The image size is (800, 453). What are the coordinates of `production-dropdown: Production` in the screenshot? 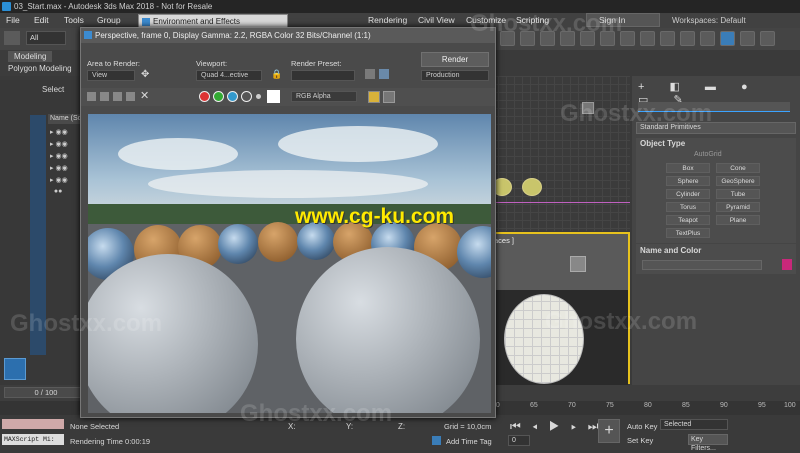 It's located at (455, 75).